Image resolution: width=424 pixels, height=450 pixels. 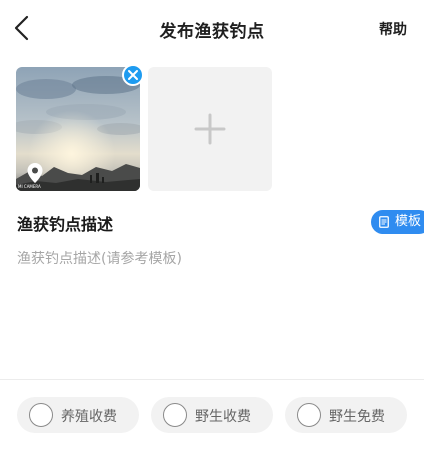 What do you see at coordinates (65, 224) in the screenshot?
I see `description-label: 渔获钓点描述` at bounding box center [65, 224].